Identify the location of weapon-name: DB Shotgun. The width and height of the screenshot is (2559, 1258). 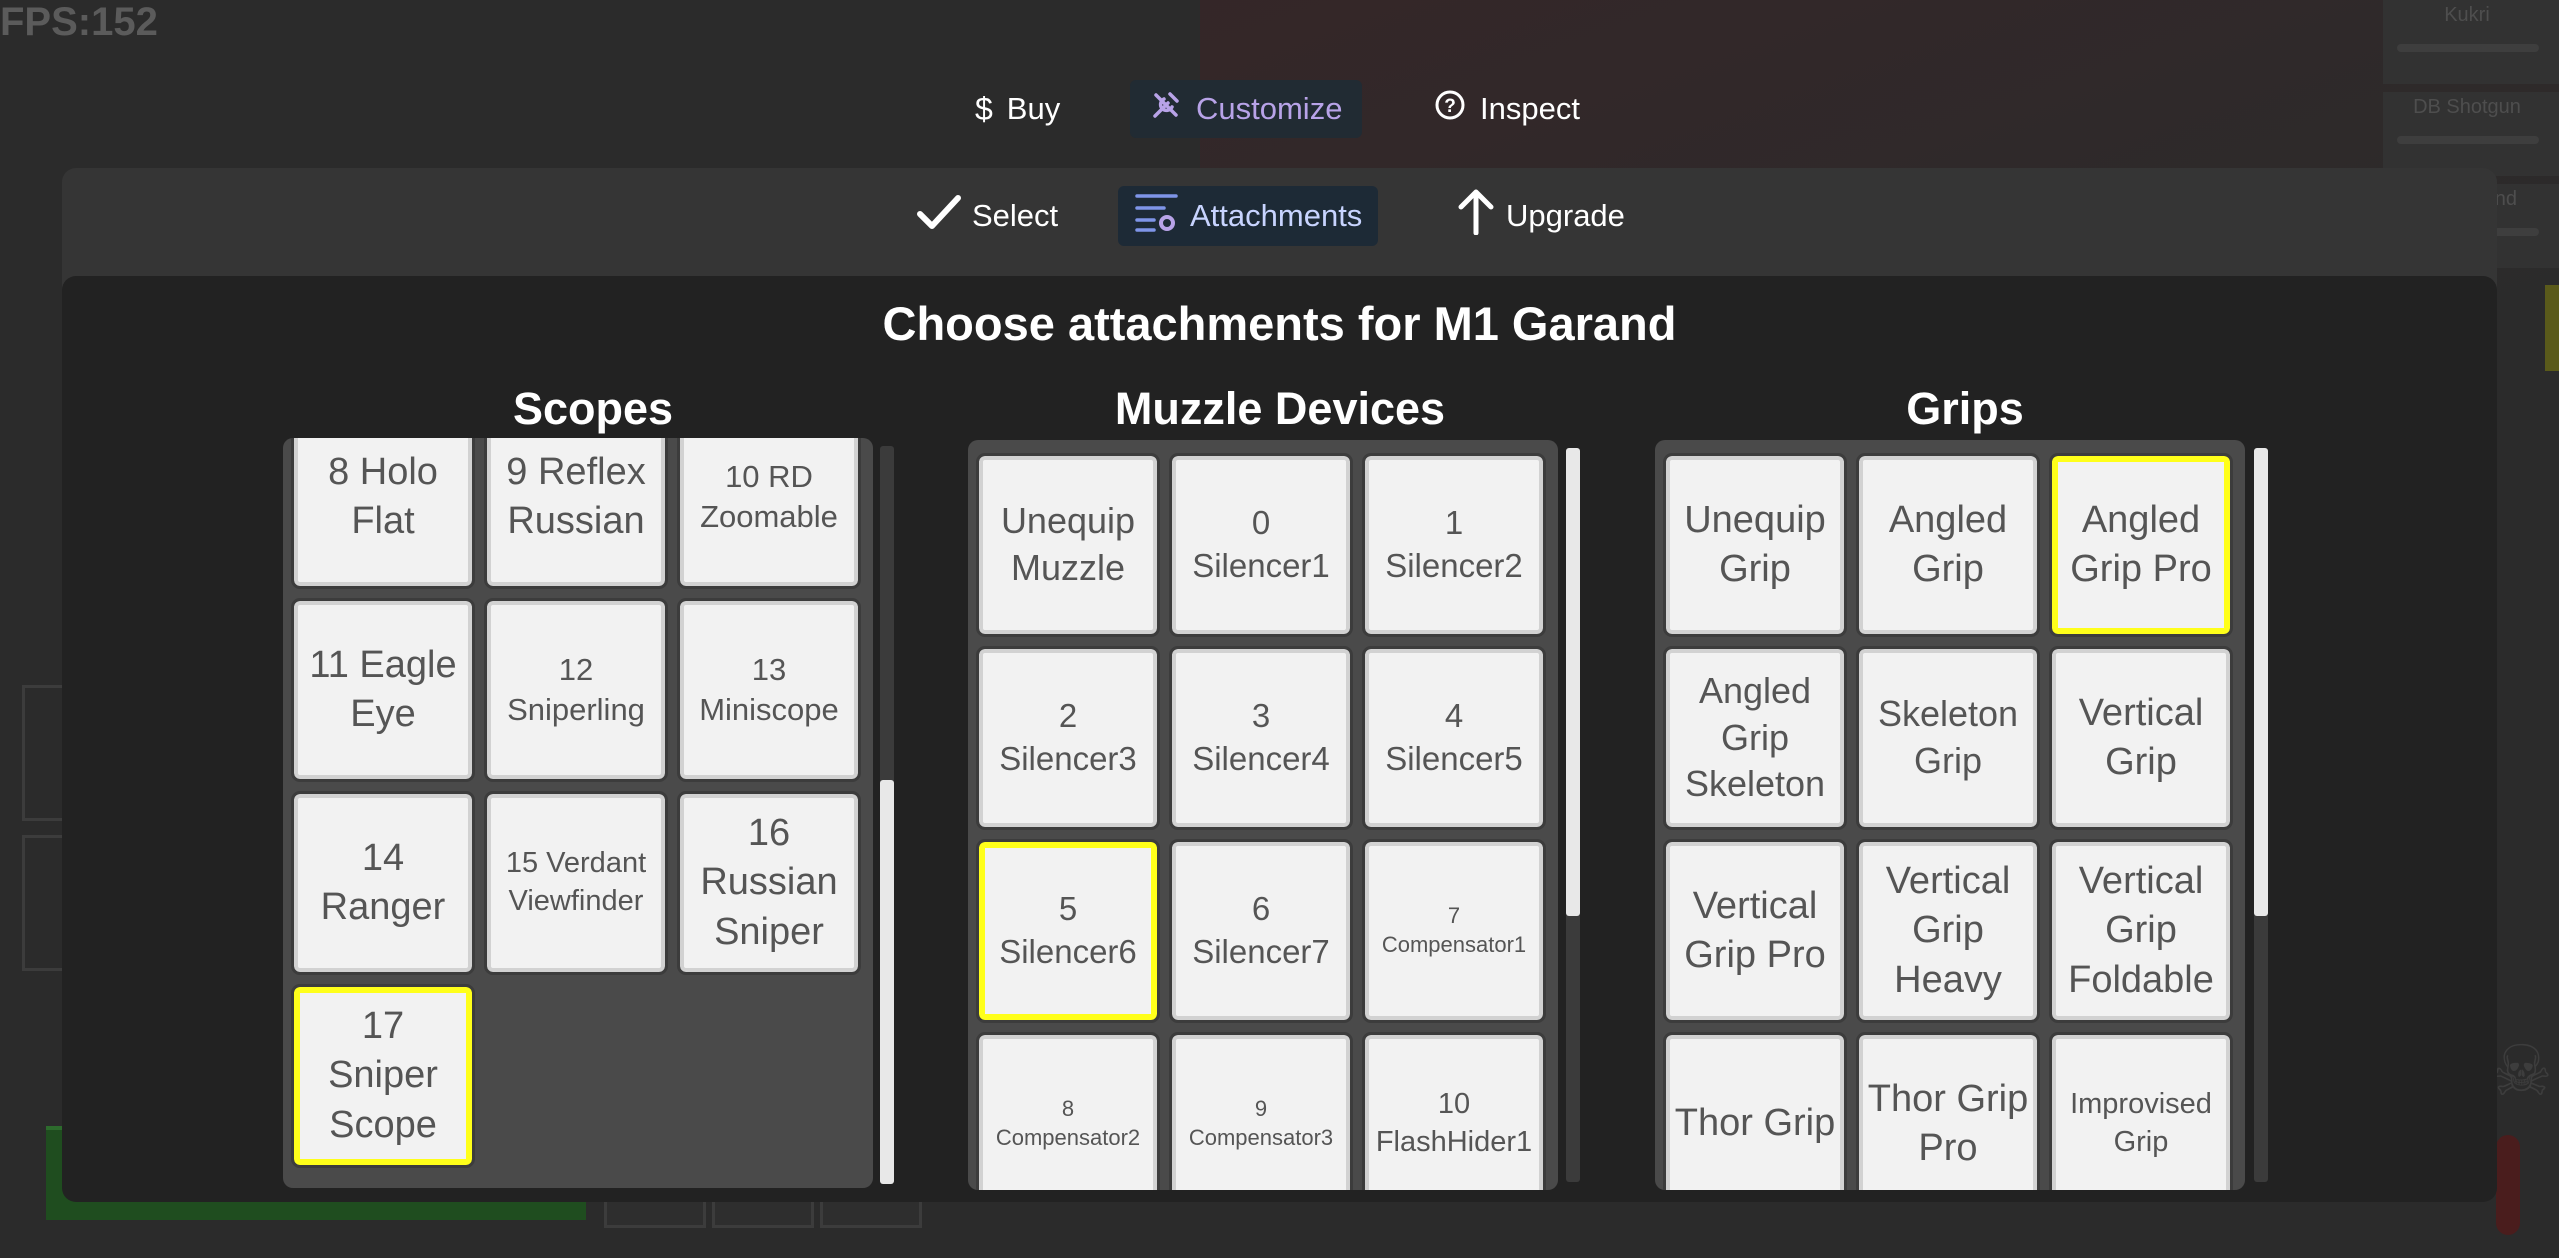
(2467, 107).